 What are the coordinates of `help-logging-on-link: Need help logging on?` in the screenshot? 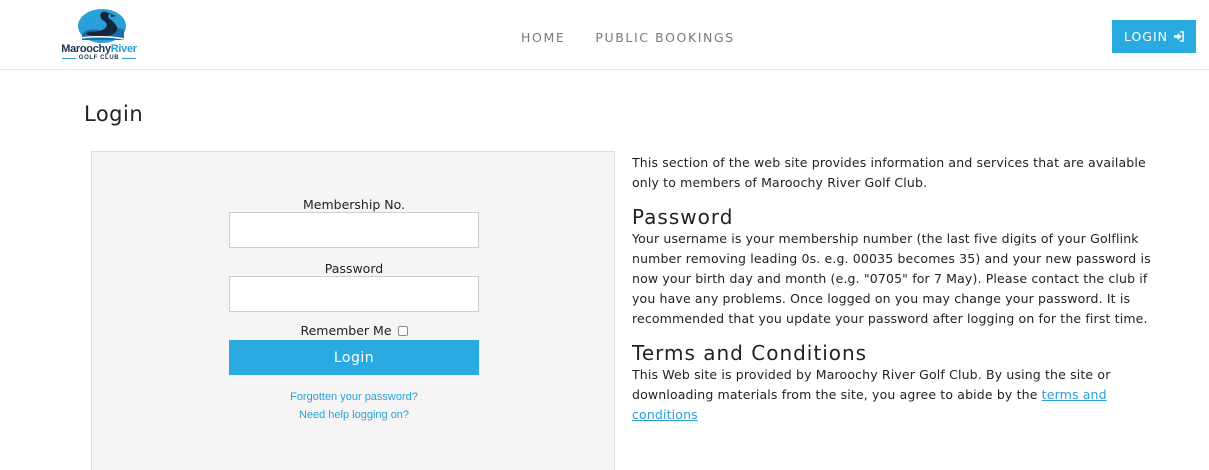 It's located at (354, 415).